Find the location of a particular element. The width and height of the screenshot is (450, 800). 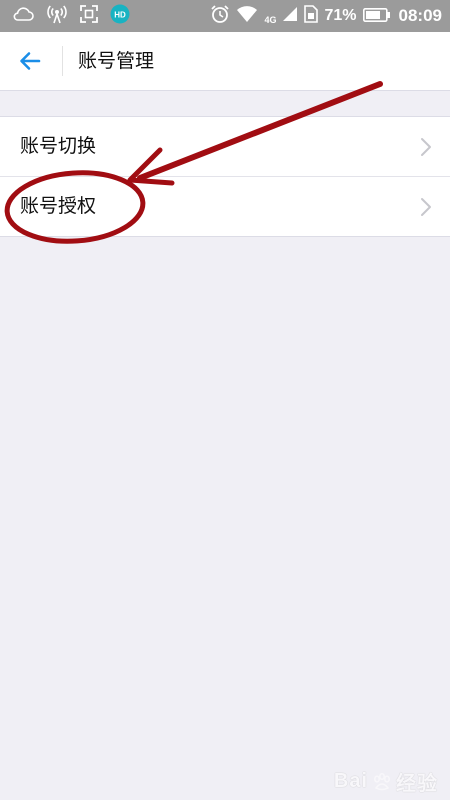

signal-icon is located at coordinates (290, 16).